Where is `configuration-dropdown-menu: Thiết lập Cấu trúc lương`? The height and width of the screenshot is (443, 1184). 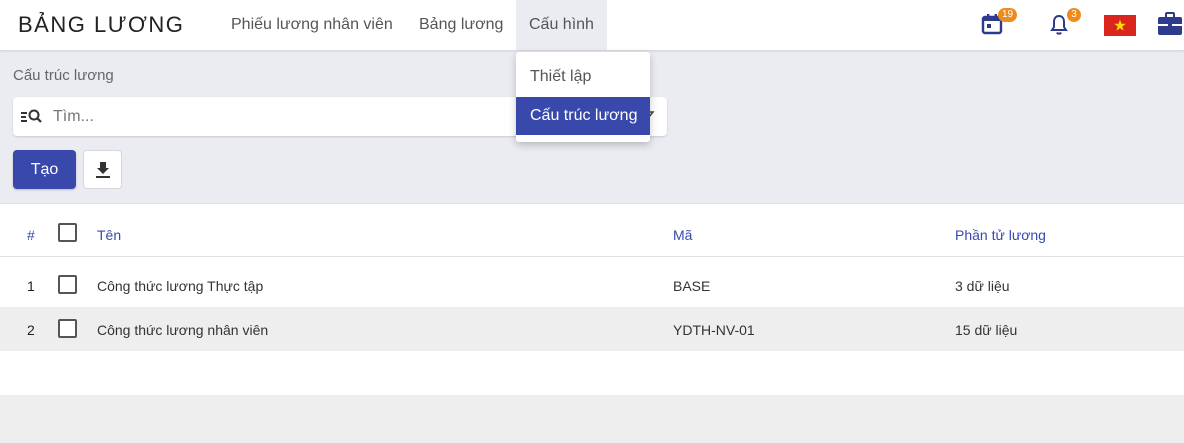 configuration-dropdown-menu: Thiết lập Cấu trúc lương is located at coordinates (583, 97).